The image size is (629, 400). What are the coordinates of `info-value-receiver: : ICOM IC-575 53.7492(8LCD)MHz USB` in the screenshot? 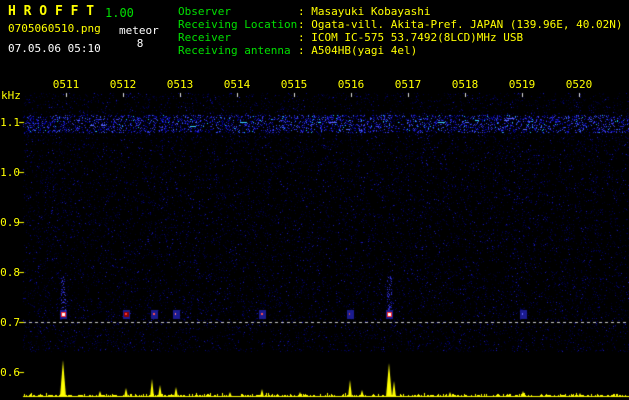 It's located at (411, 37).